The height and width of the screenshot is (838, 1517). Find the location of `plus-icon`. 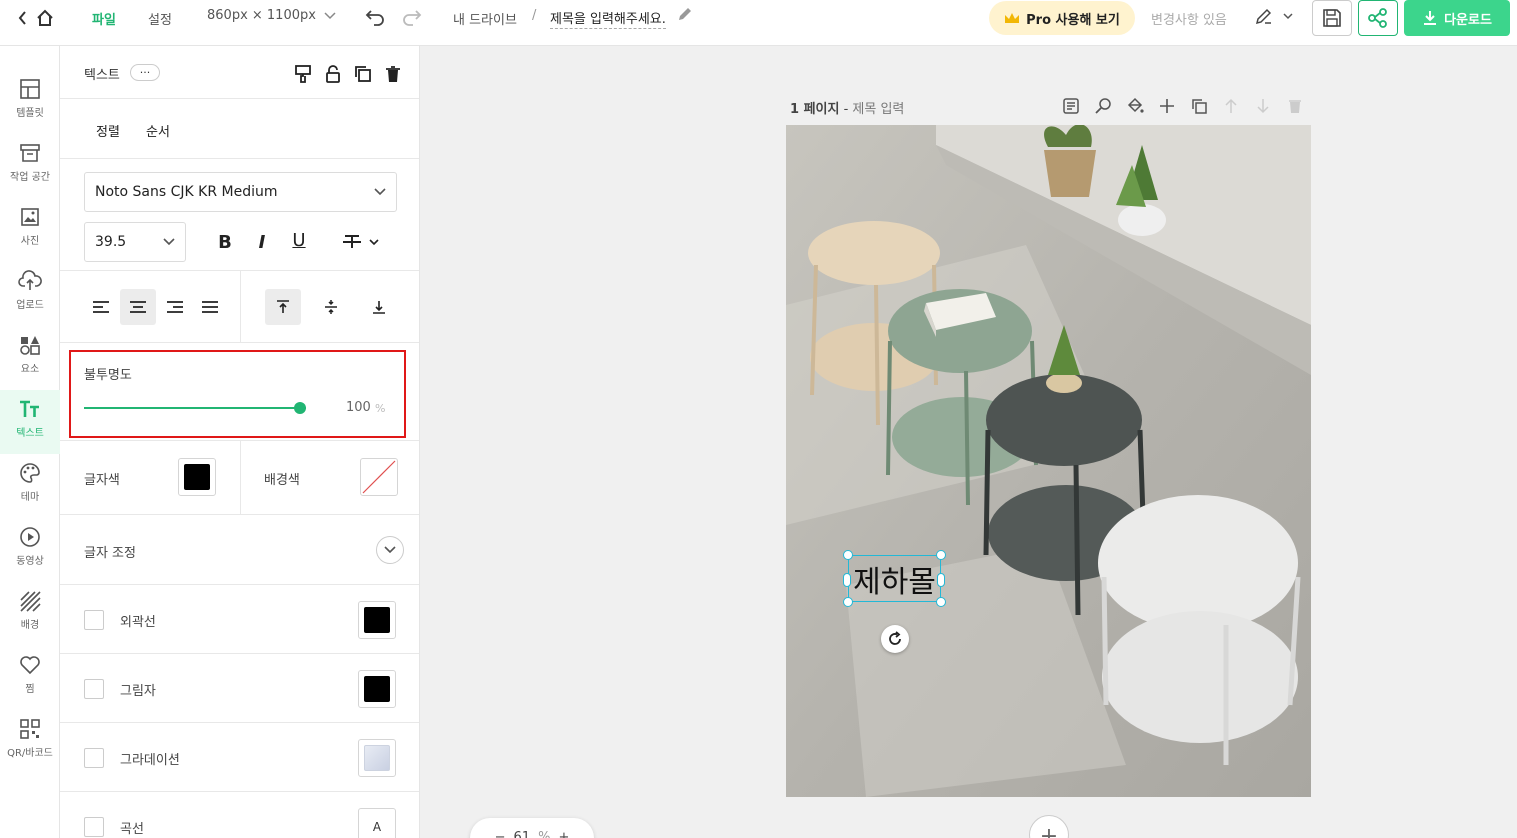

plus-icon is located at coordinates (1167, 106).